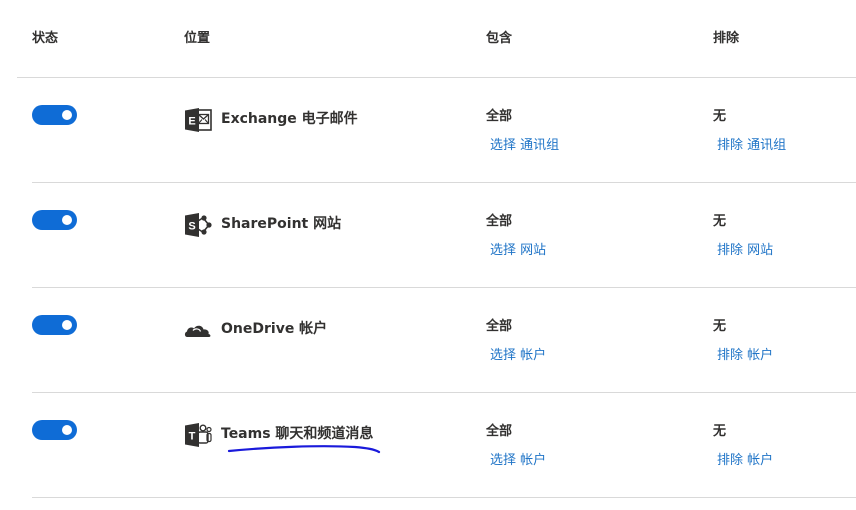 This screenshot has height=510, width=856. I want to click on location-label: Teams 聊天和频道消息, so click(297, 434).